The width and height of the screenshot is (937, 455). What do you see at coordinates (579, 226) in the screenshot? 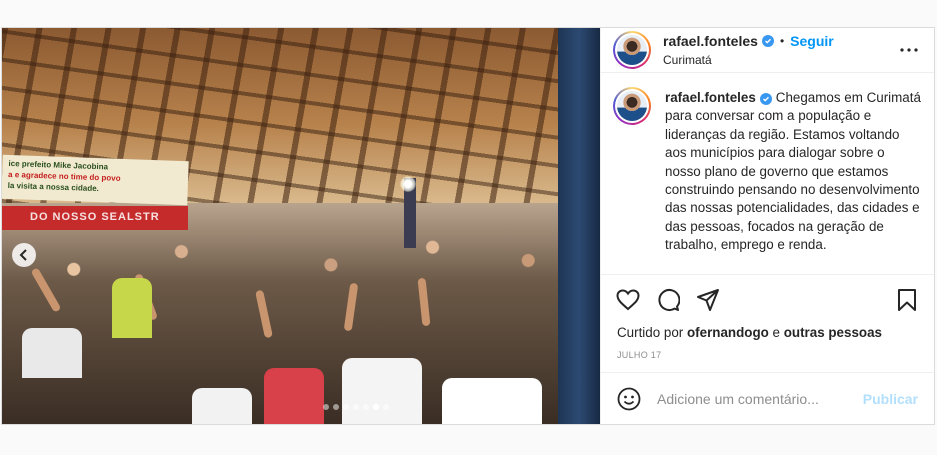
I see `photo-pillar-right` at bounding box center [579, 226].